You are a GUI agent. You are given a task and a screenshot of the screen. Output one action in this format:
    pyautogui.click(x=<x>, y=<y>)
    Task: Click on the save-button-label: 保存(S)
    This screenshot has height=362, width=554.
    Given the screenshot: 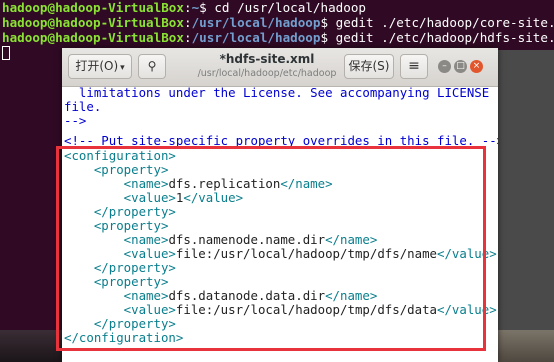 What is the action you would take?
    pyautogui.click(x=369, y=66)
    